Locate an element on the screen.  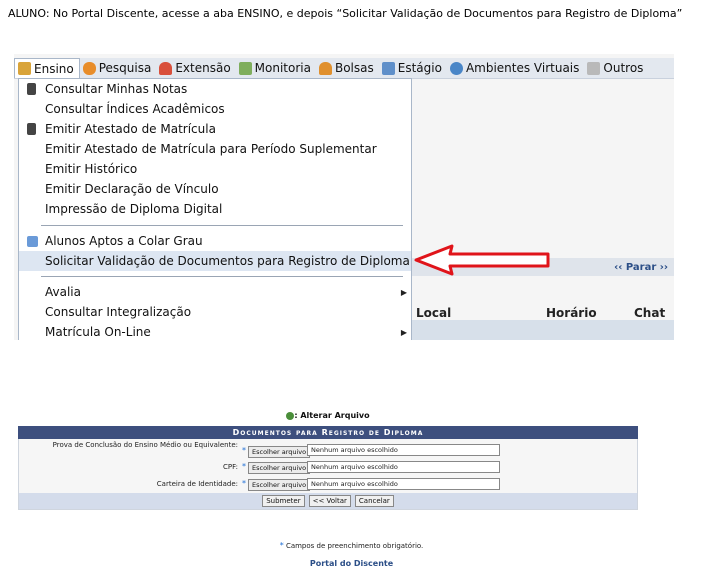
dropdown-item-declaracao: Emitir Declaração de Vínculo is located at coordinates (215, 189).